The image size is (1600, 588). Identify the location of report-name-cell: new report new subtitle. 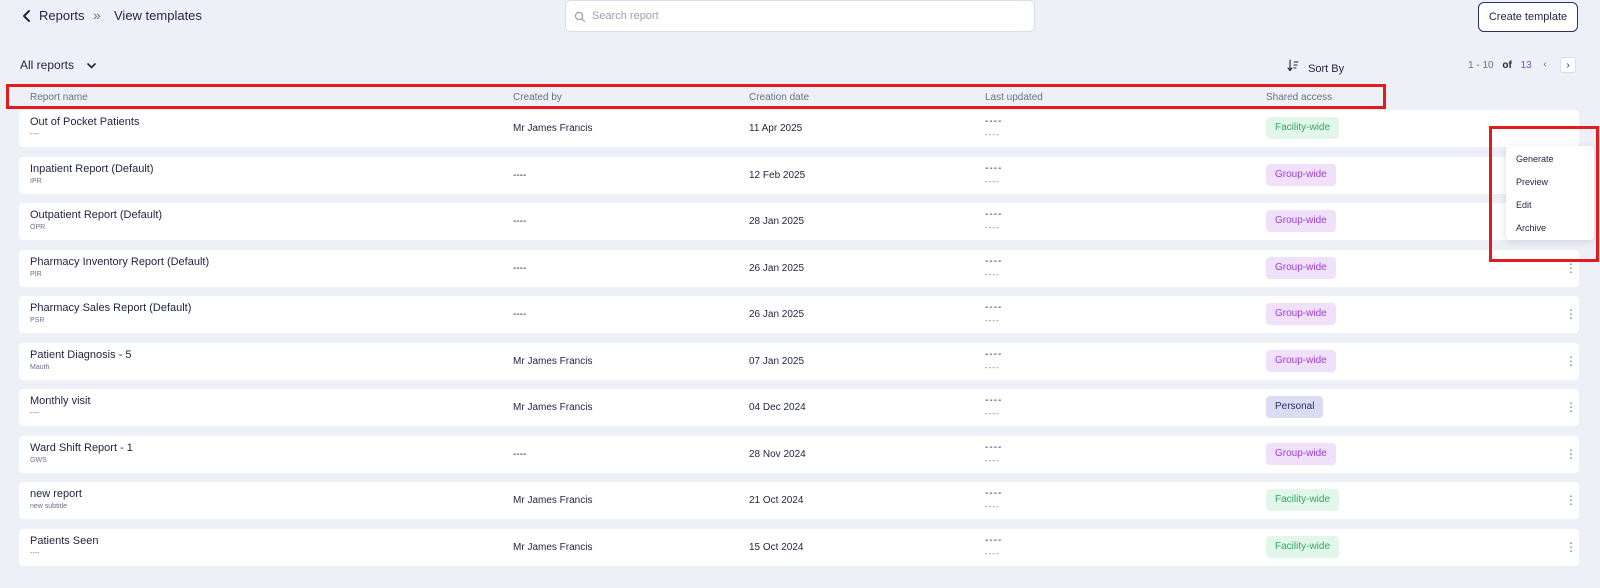
(56, 499).